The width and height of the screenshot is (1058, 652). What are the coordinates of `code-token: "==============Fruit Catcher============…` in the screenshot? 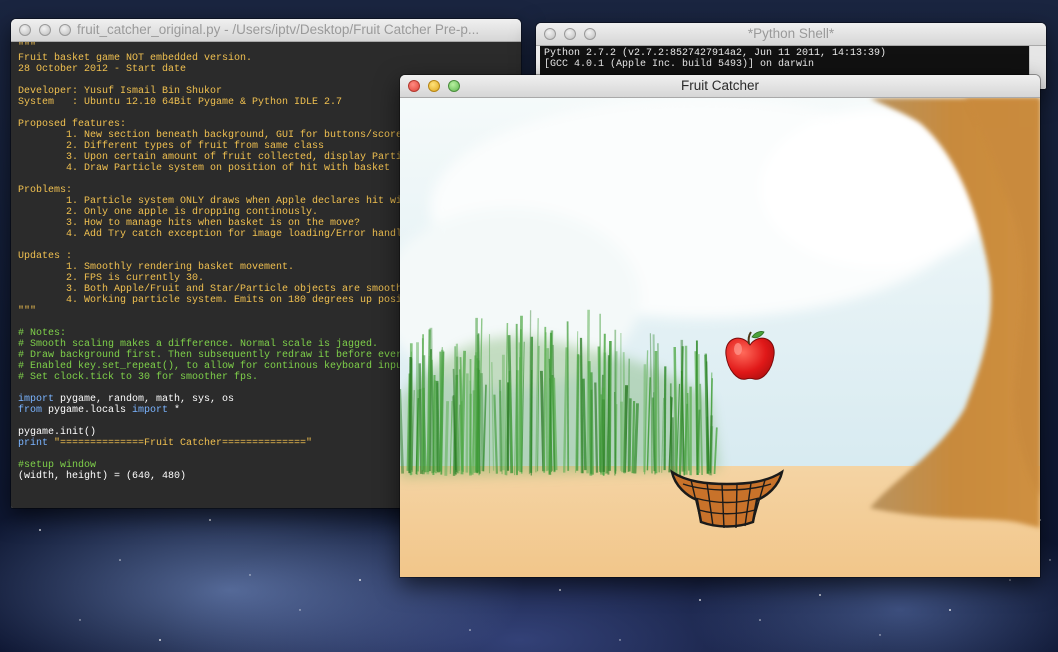 It's located at (180, 443).